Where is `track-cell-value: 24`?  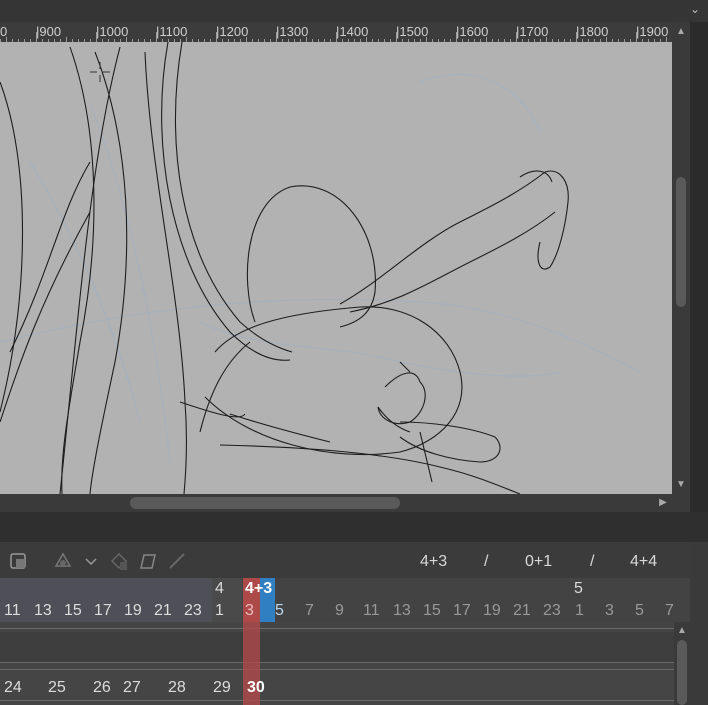 track-cell-value: 24 is located at coordinates (13, 687).